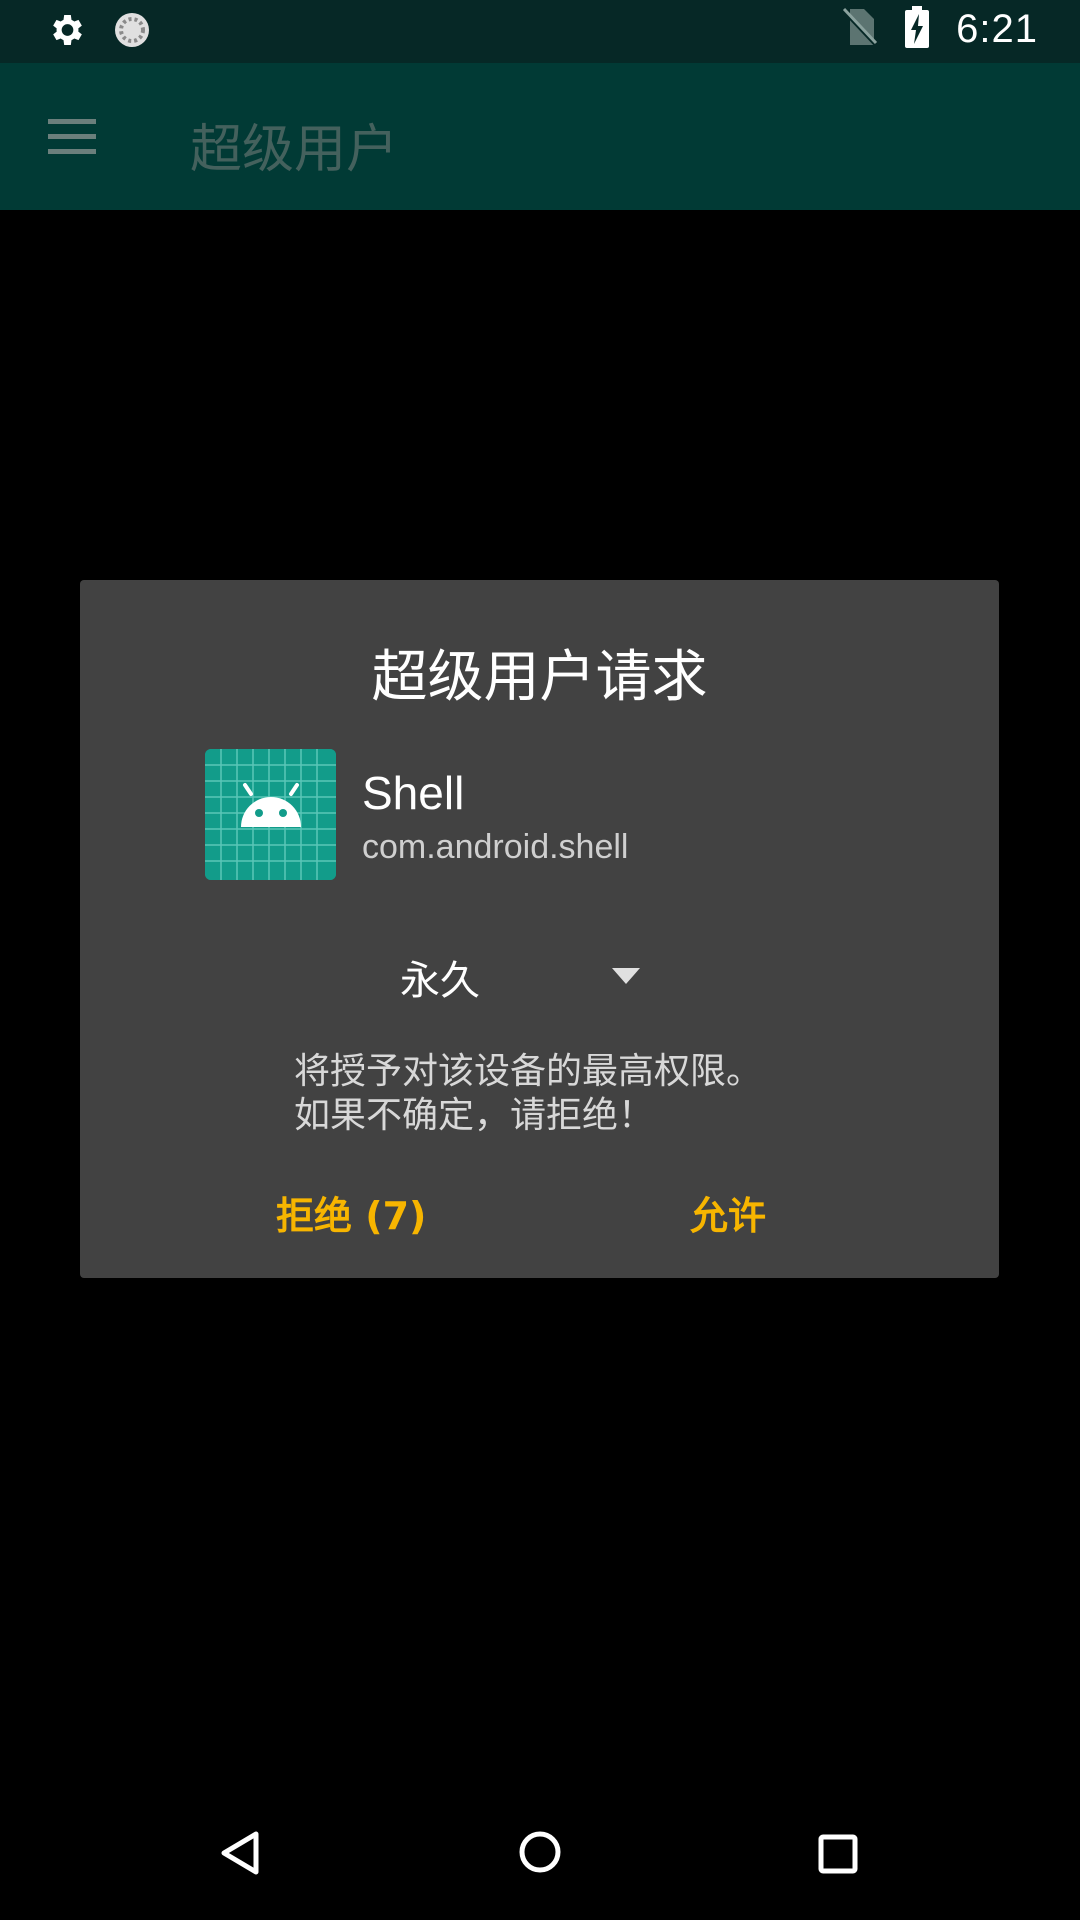 The image size is (1080, 1920). What do you see at coordinates (351, 1212) in the screenshot?
I see `deny-button: 拒绝 (7)` at bounding box center [351, 1212].